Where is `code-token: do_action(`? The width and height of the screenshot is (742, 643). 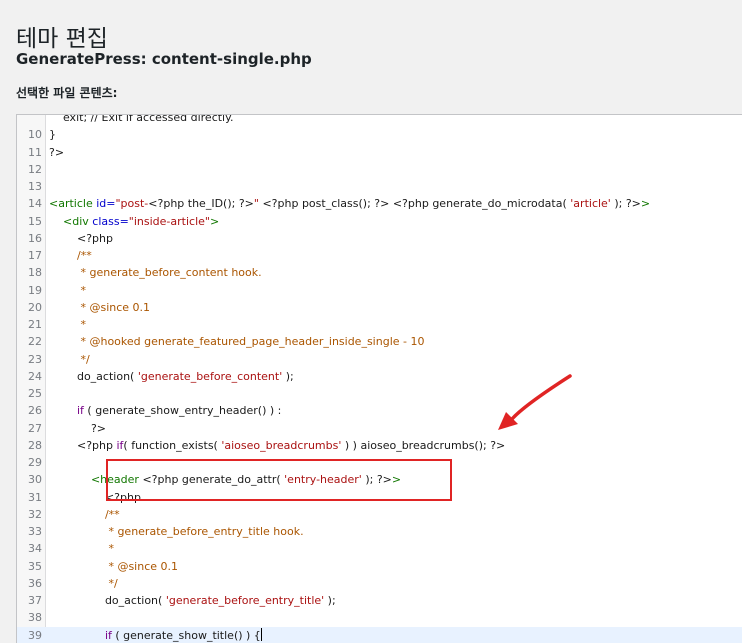 code-token: do_action( is located at coordinates (107, 600).